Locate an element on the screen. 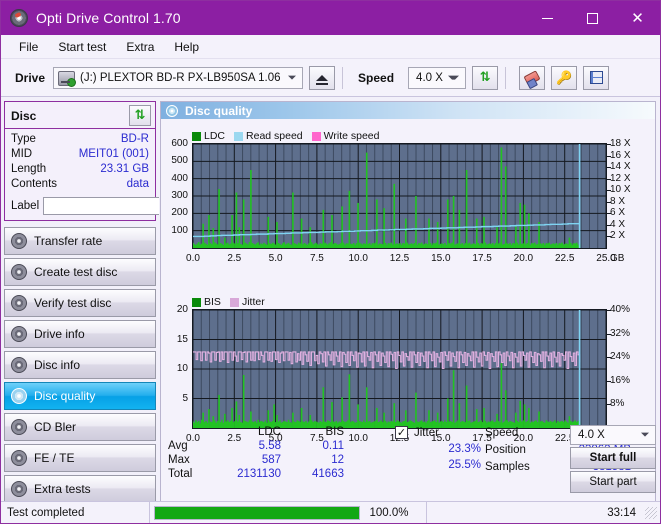 The image size is (661, 524). key-icon: 🔑 is located at coordinates (564, 77).